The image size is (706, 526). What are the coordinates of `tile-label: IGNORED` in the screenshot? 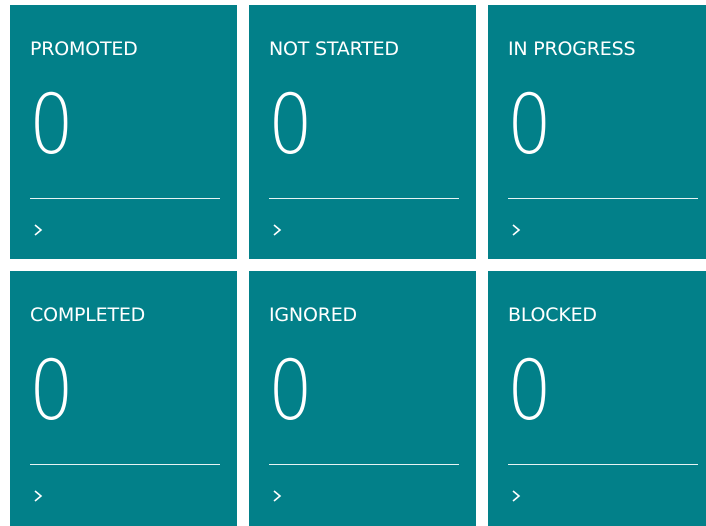 It's located at (313, 315).